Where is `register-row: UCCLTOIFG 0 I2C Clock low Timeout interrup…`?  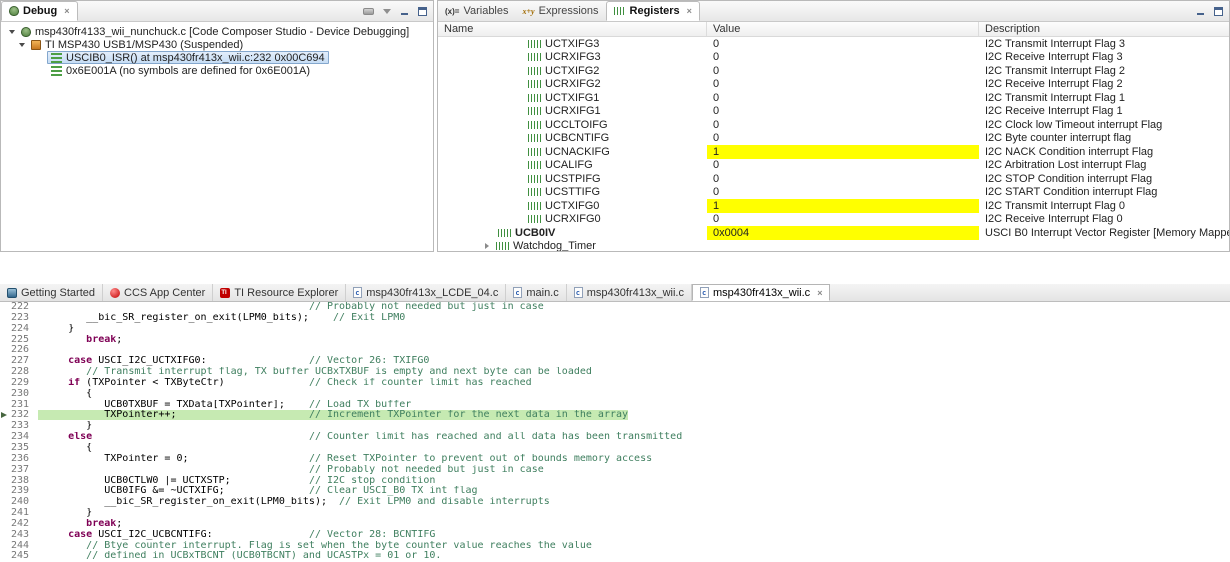
register-row: UCCLTOIFG 0 I2C Clock low Timeout interrup… is located at coordinates (833, 125).